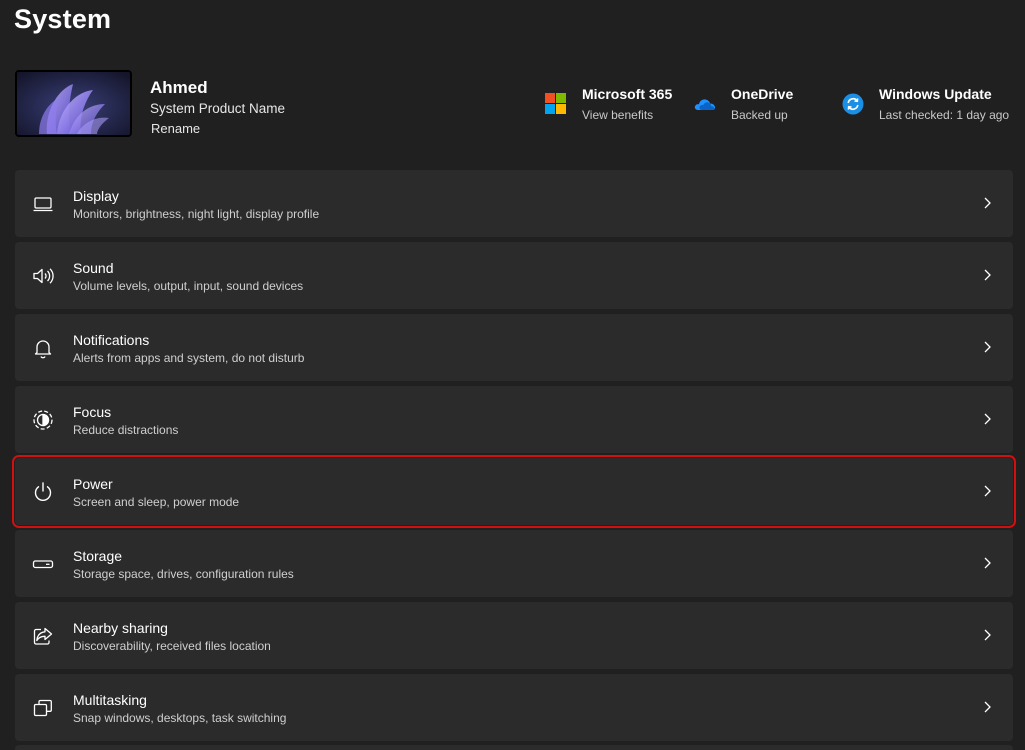  What do you see at coordinates (179, 87) in the screenshot?
I see `user-name: Ahmed` at bounding box center [179, 87].